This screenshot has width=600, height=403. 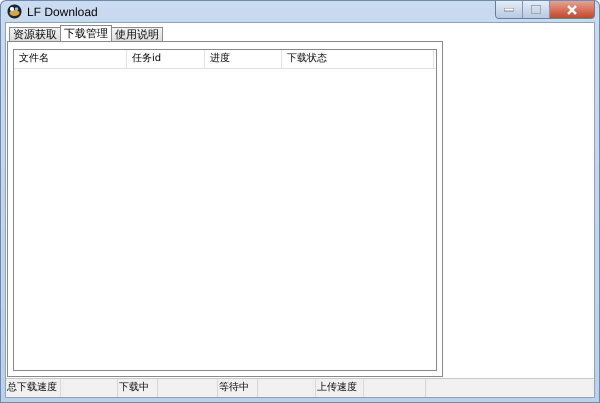 I want to click on tab: 下载管理, so click(x=86, y=33).